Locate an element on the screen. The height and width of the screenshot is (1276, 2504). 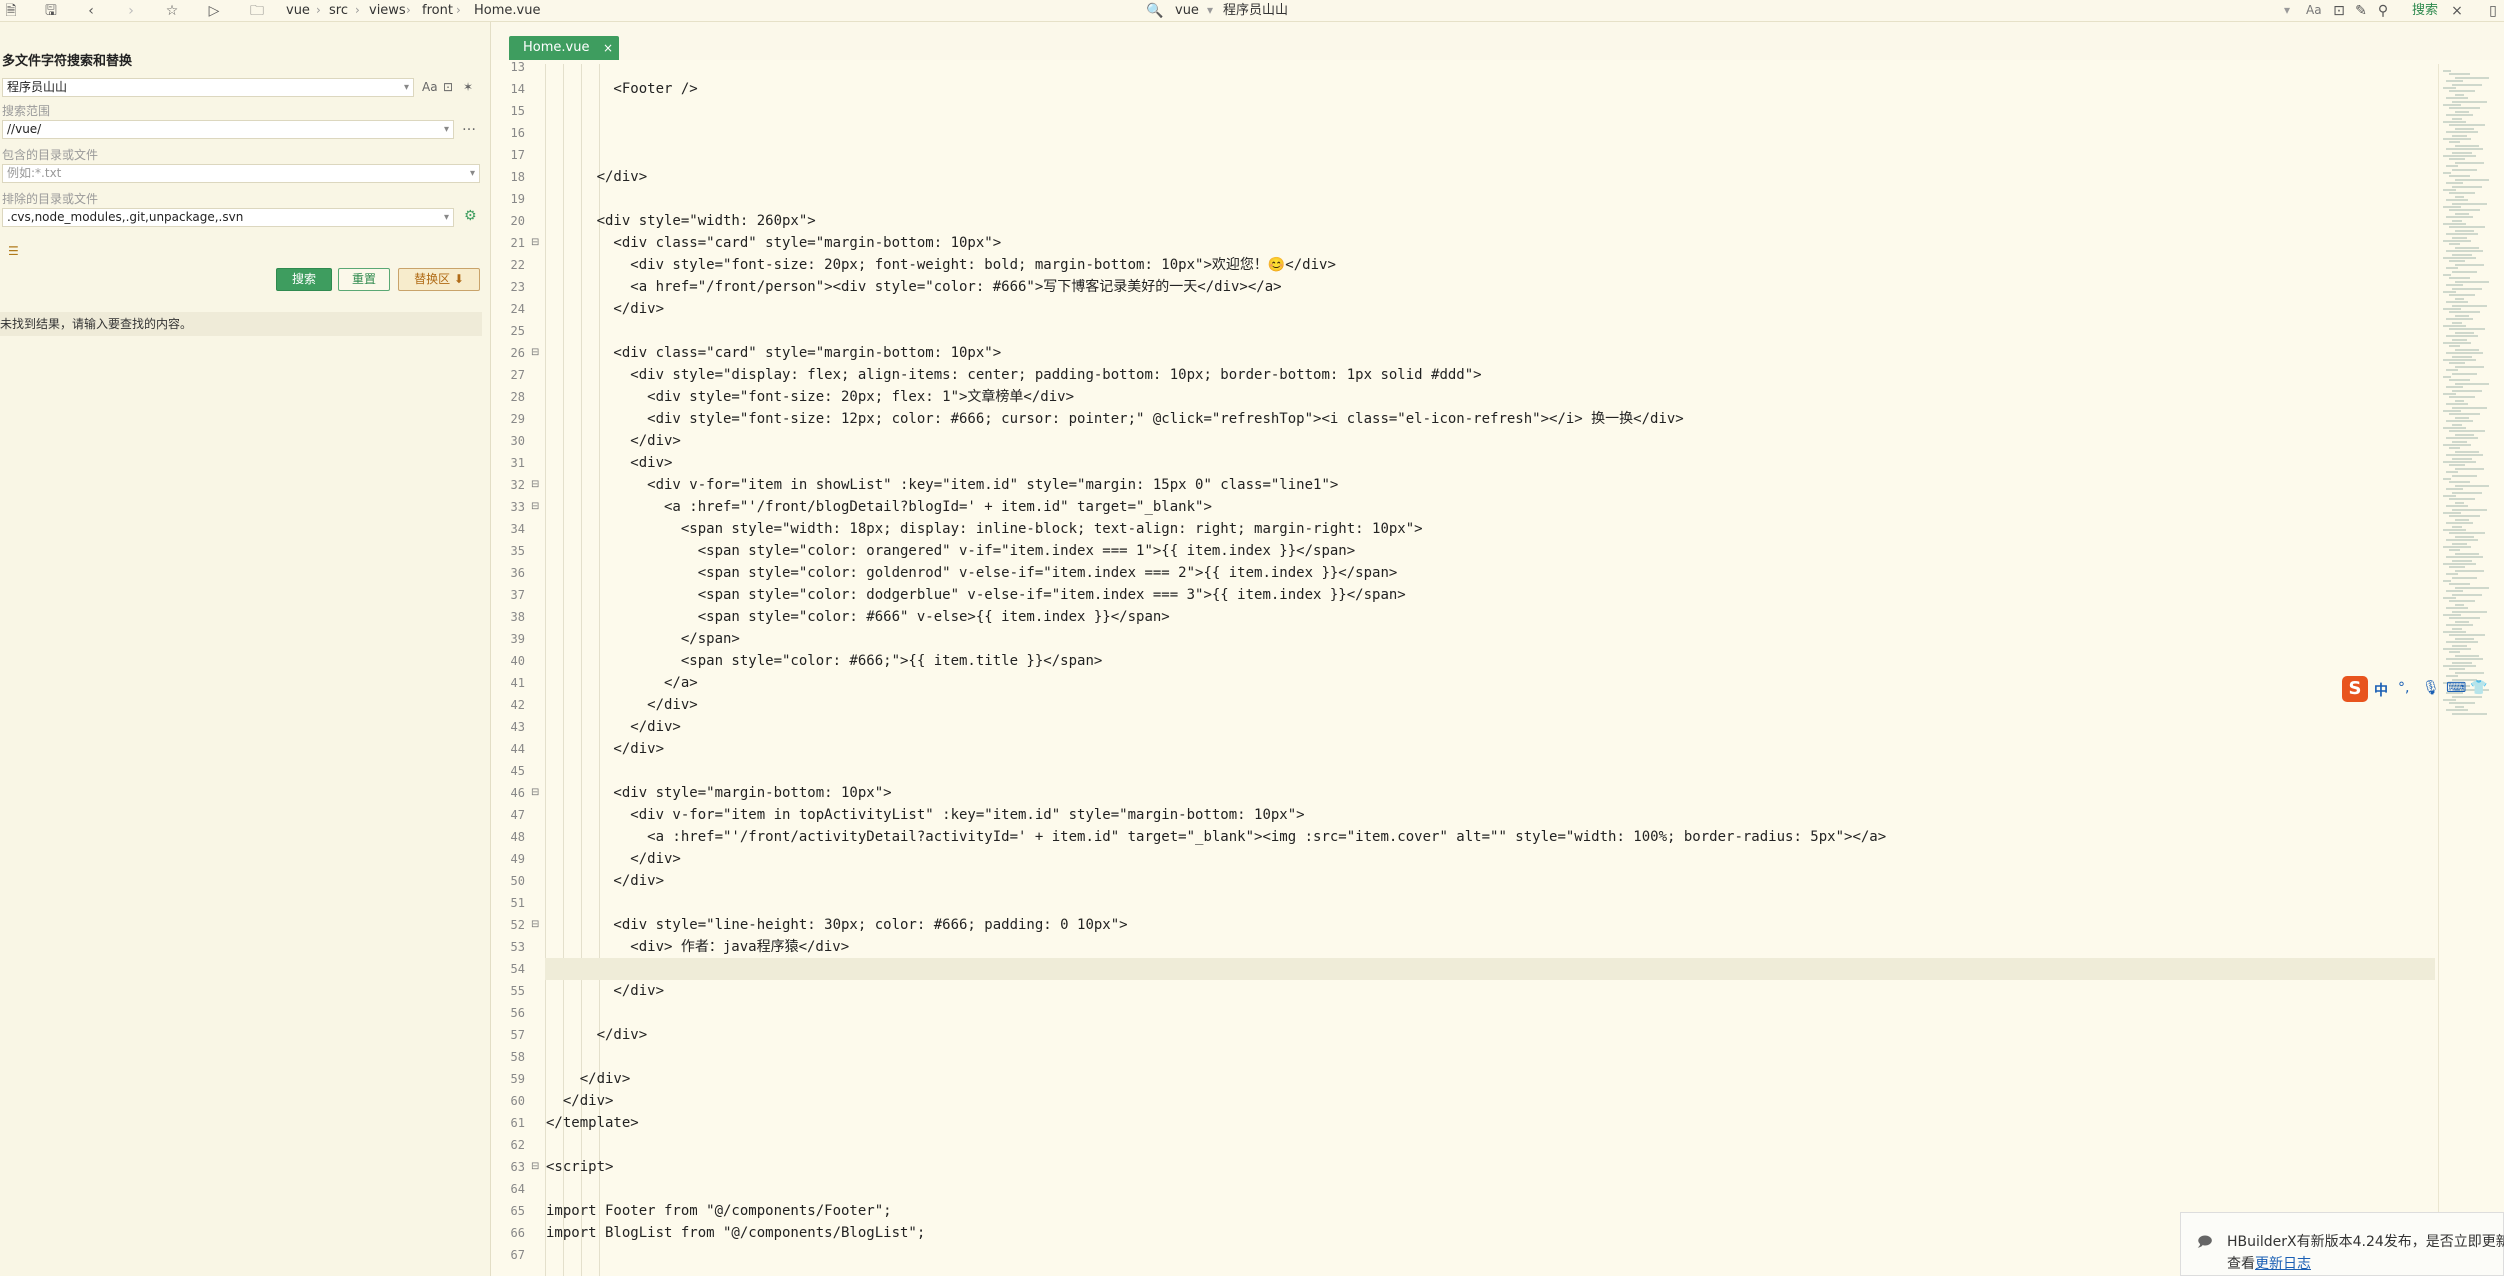
sogou-ime-icon: S is located at coordinates (2355, 689).